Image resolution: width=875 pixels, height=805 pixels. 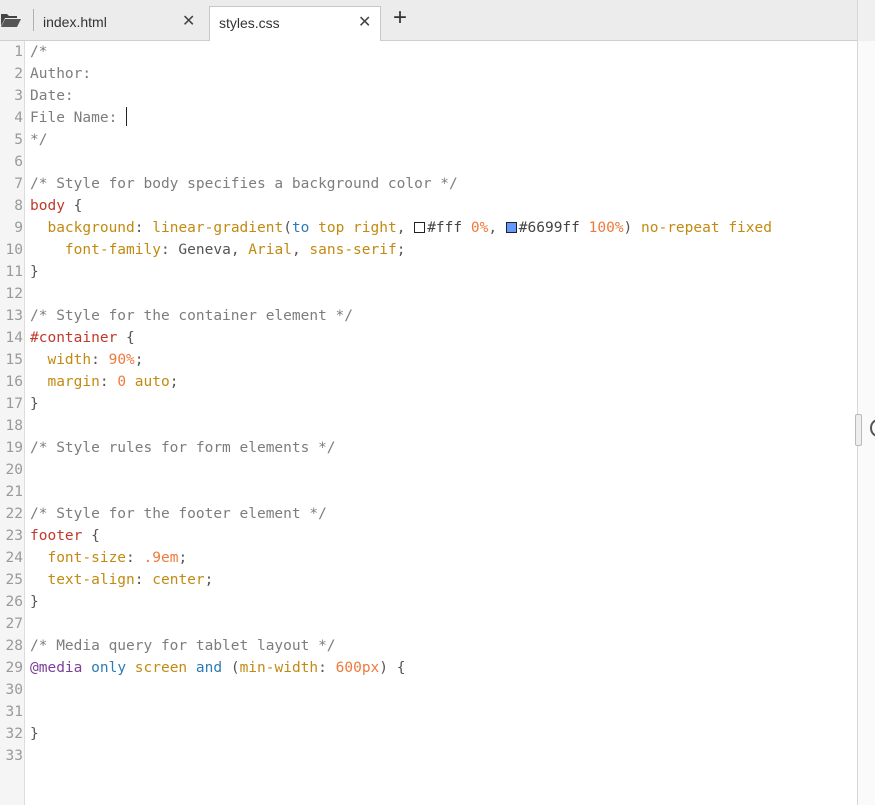 I want to click on line-text: text-align: center;, so click(x=130, y=580).